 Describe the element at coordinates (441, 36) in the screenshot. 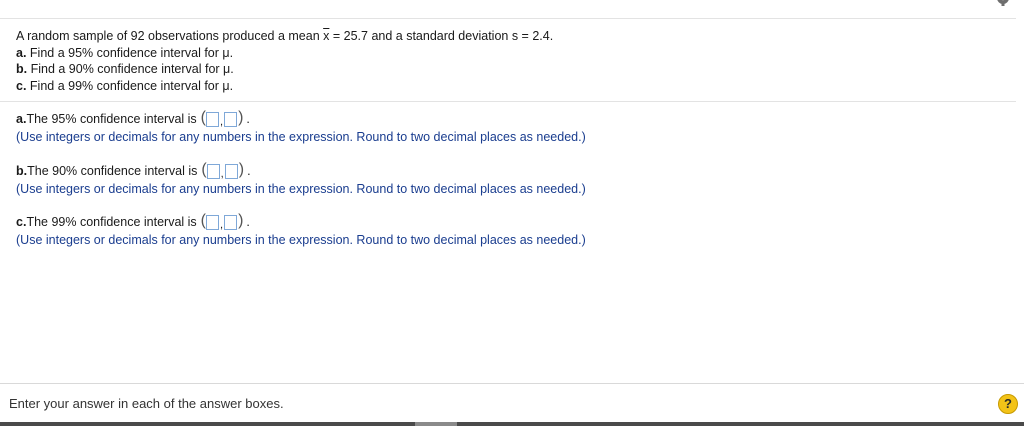

I see `intro-suffix: = 25.7 and a standard deviation s = 2.4.` at that location.